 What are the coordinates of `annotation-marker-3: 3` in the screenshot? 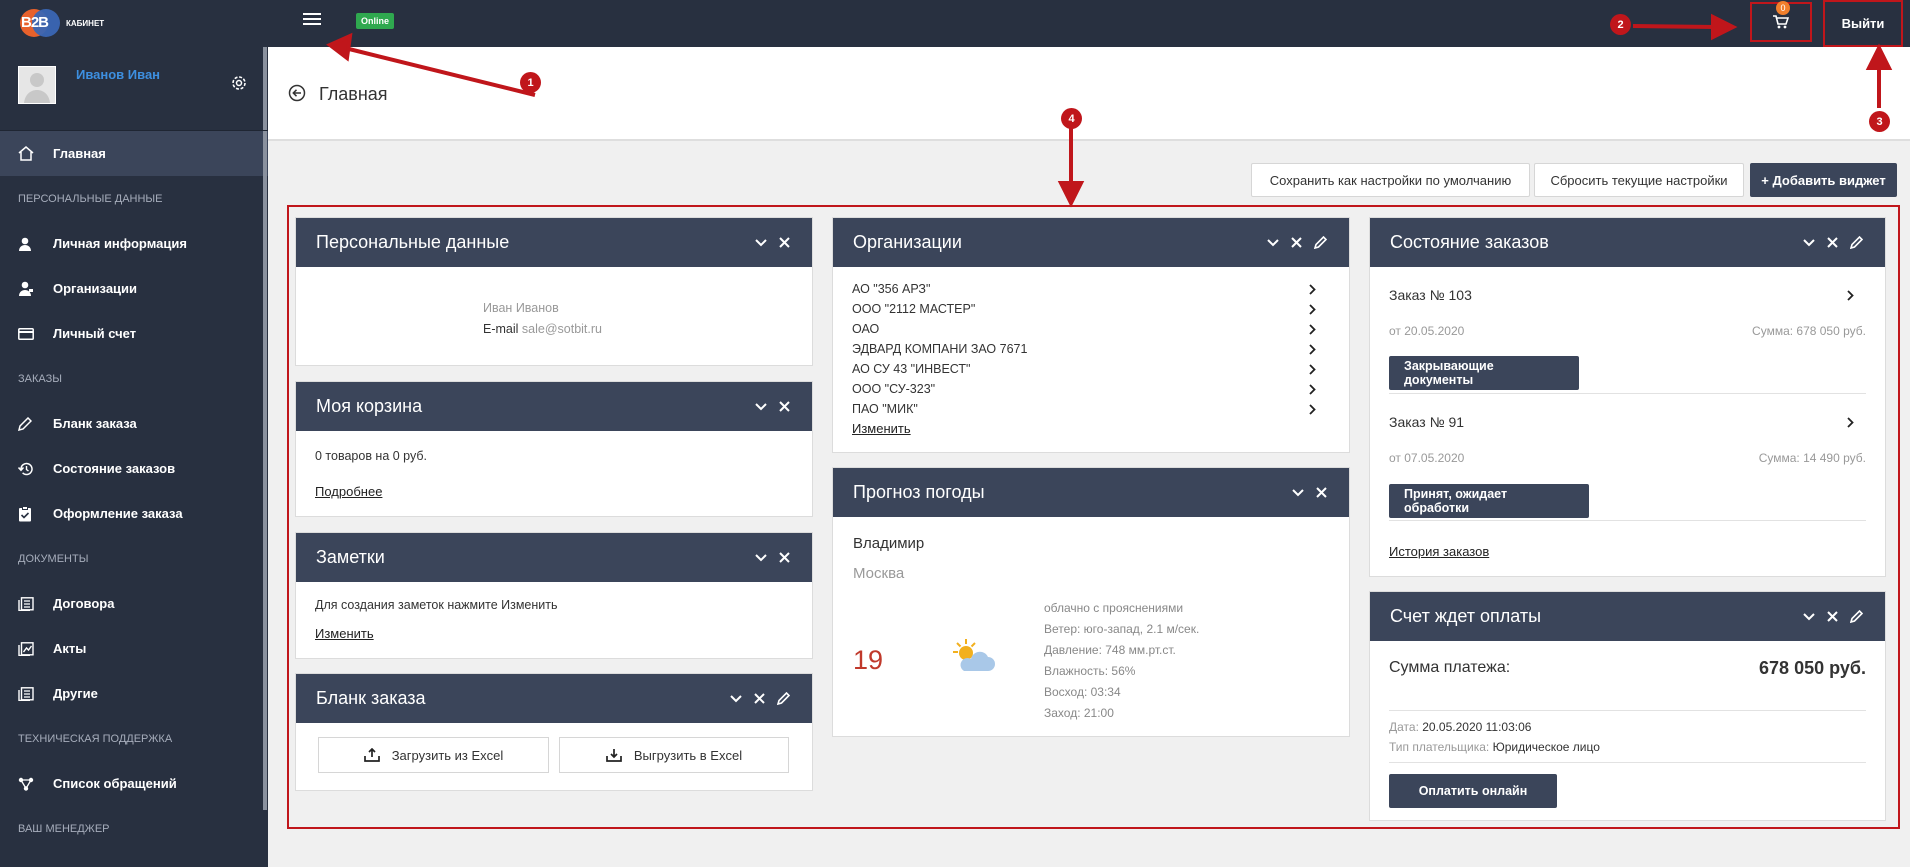 It's located at (1879, 121).